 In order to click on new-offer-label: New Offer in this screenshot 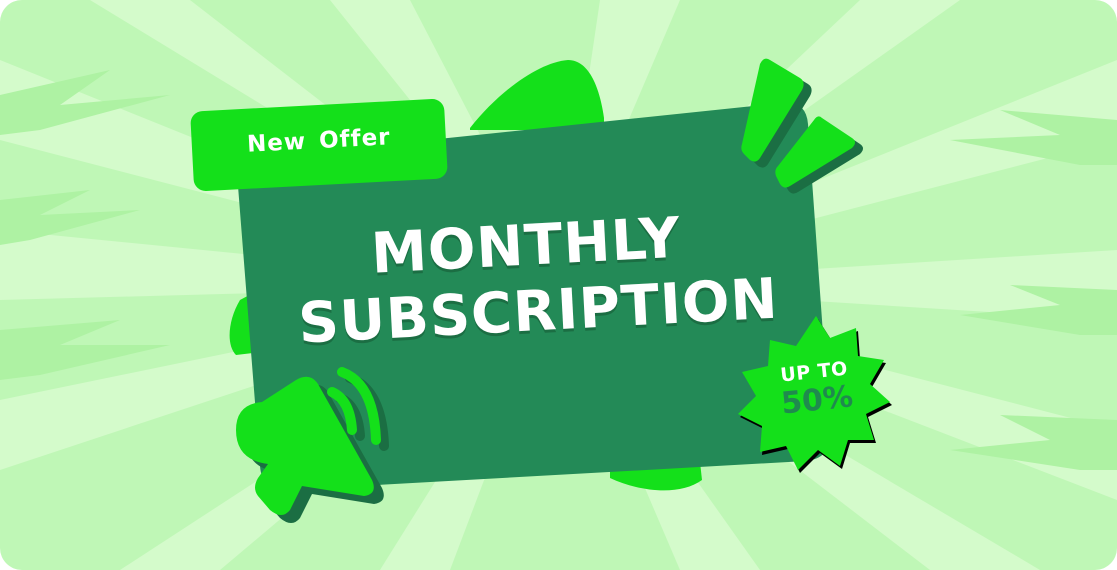, I will do `click(319, 141)`.